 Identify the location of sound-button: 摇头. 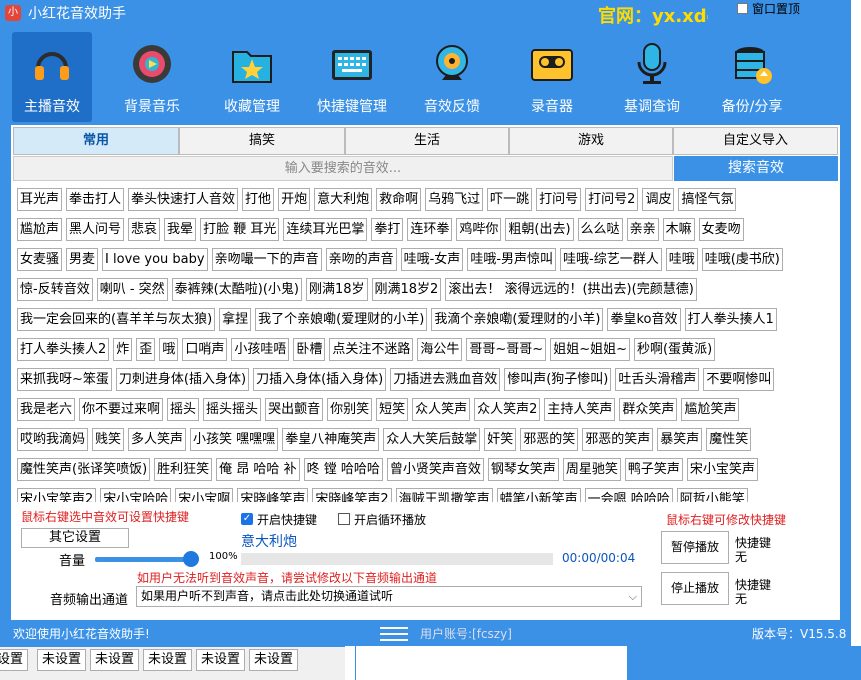
(183, 409).